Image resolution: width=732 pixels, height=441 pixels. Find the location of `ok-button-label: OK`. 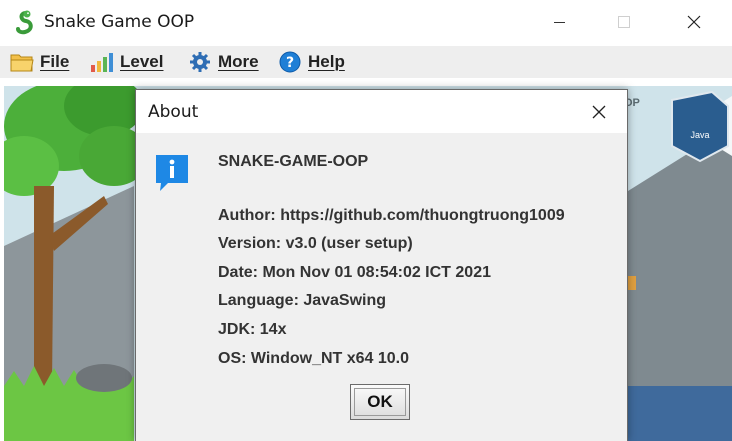

ok-button-label: OK is located at coordinates (380, 401).